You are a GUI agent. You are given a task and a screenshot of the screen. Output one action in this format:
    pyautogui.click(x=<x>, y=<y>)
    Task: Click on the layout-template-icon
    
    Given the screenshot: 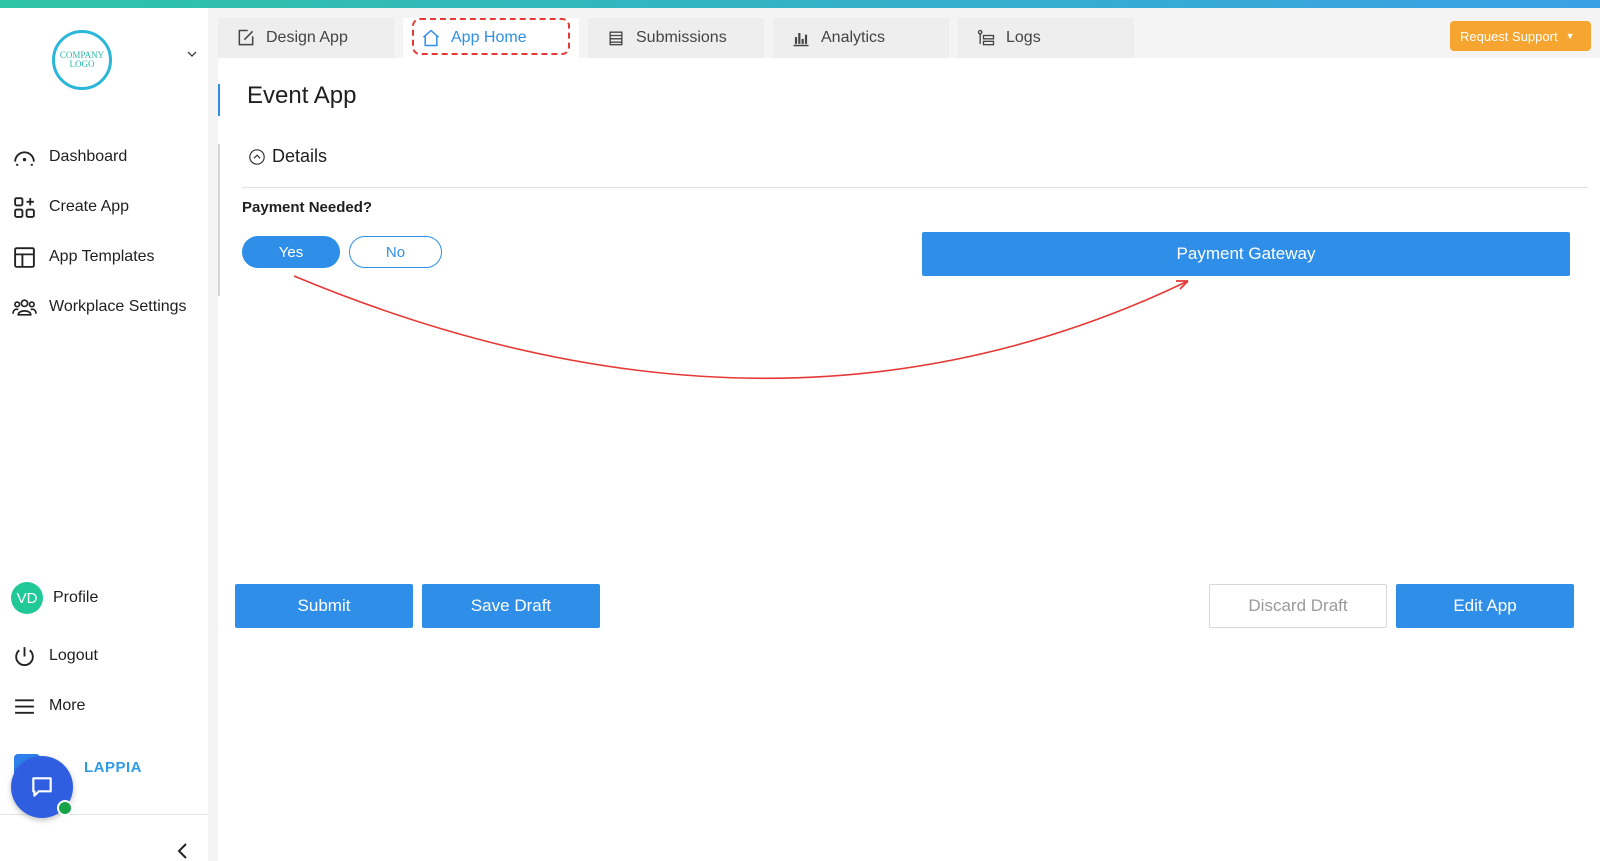 What is the action you would take?
    pyautogui.click(x=24, y=257)
    